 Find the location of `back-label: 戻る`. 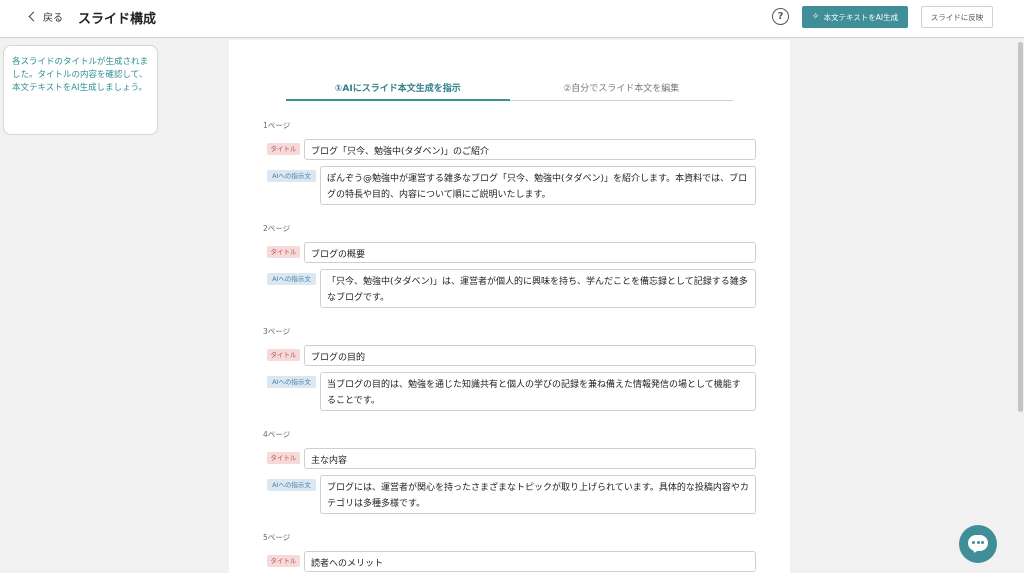

back-label: 戻る is located at coordinates (53, 18).